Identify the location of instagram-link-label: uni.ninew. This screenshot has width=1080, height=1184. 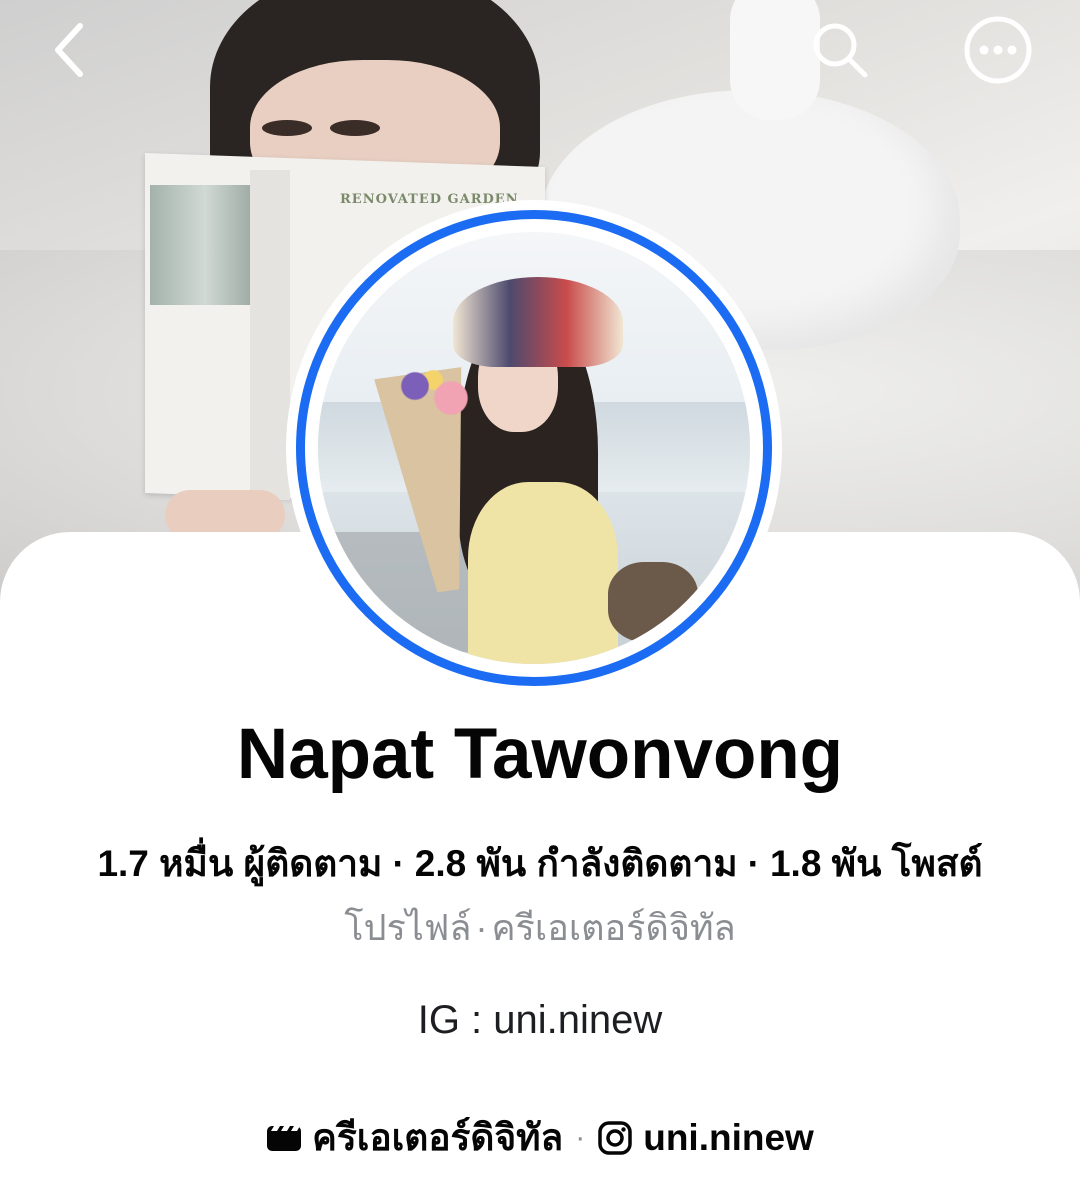
(728, 1137).